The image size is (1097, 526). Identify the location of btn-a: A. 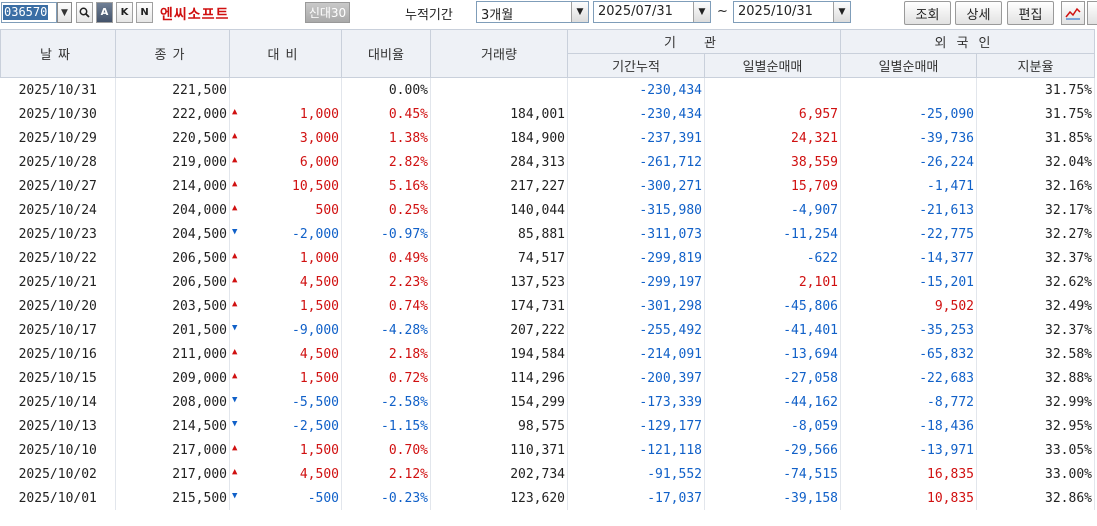
(104, 12).